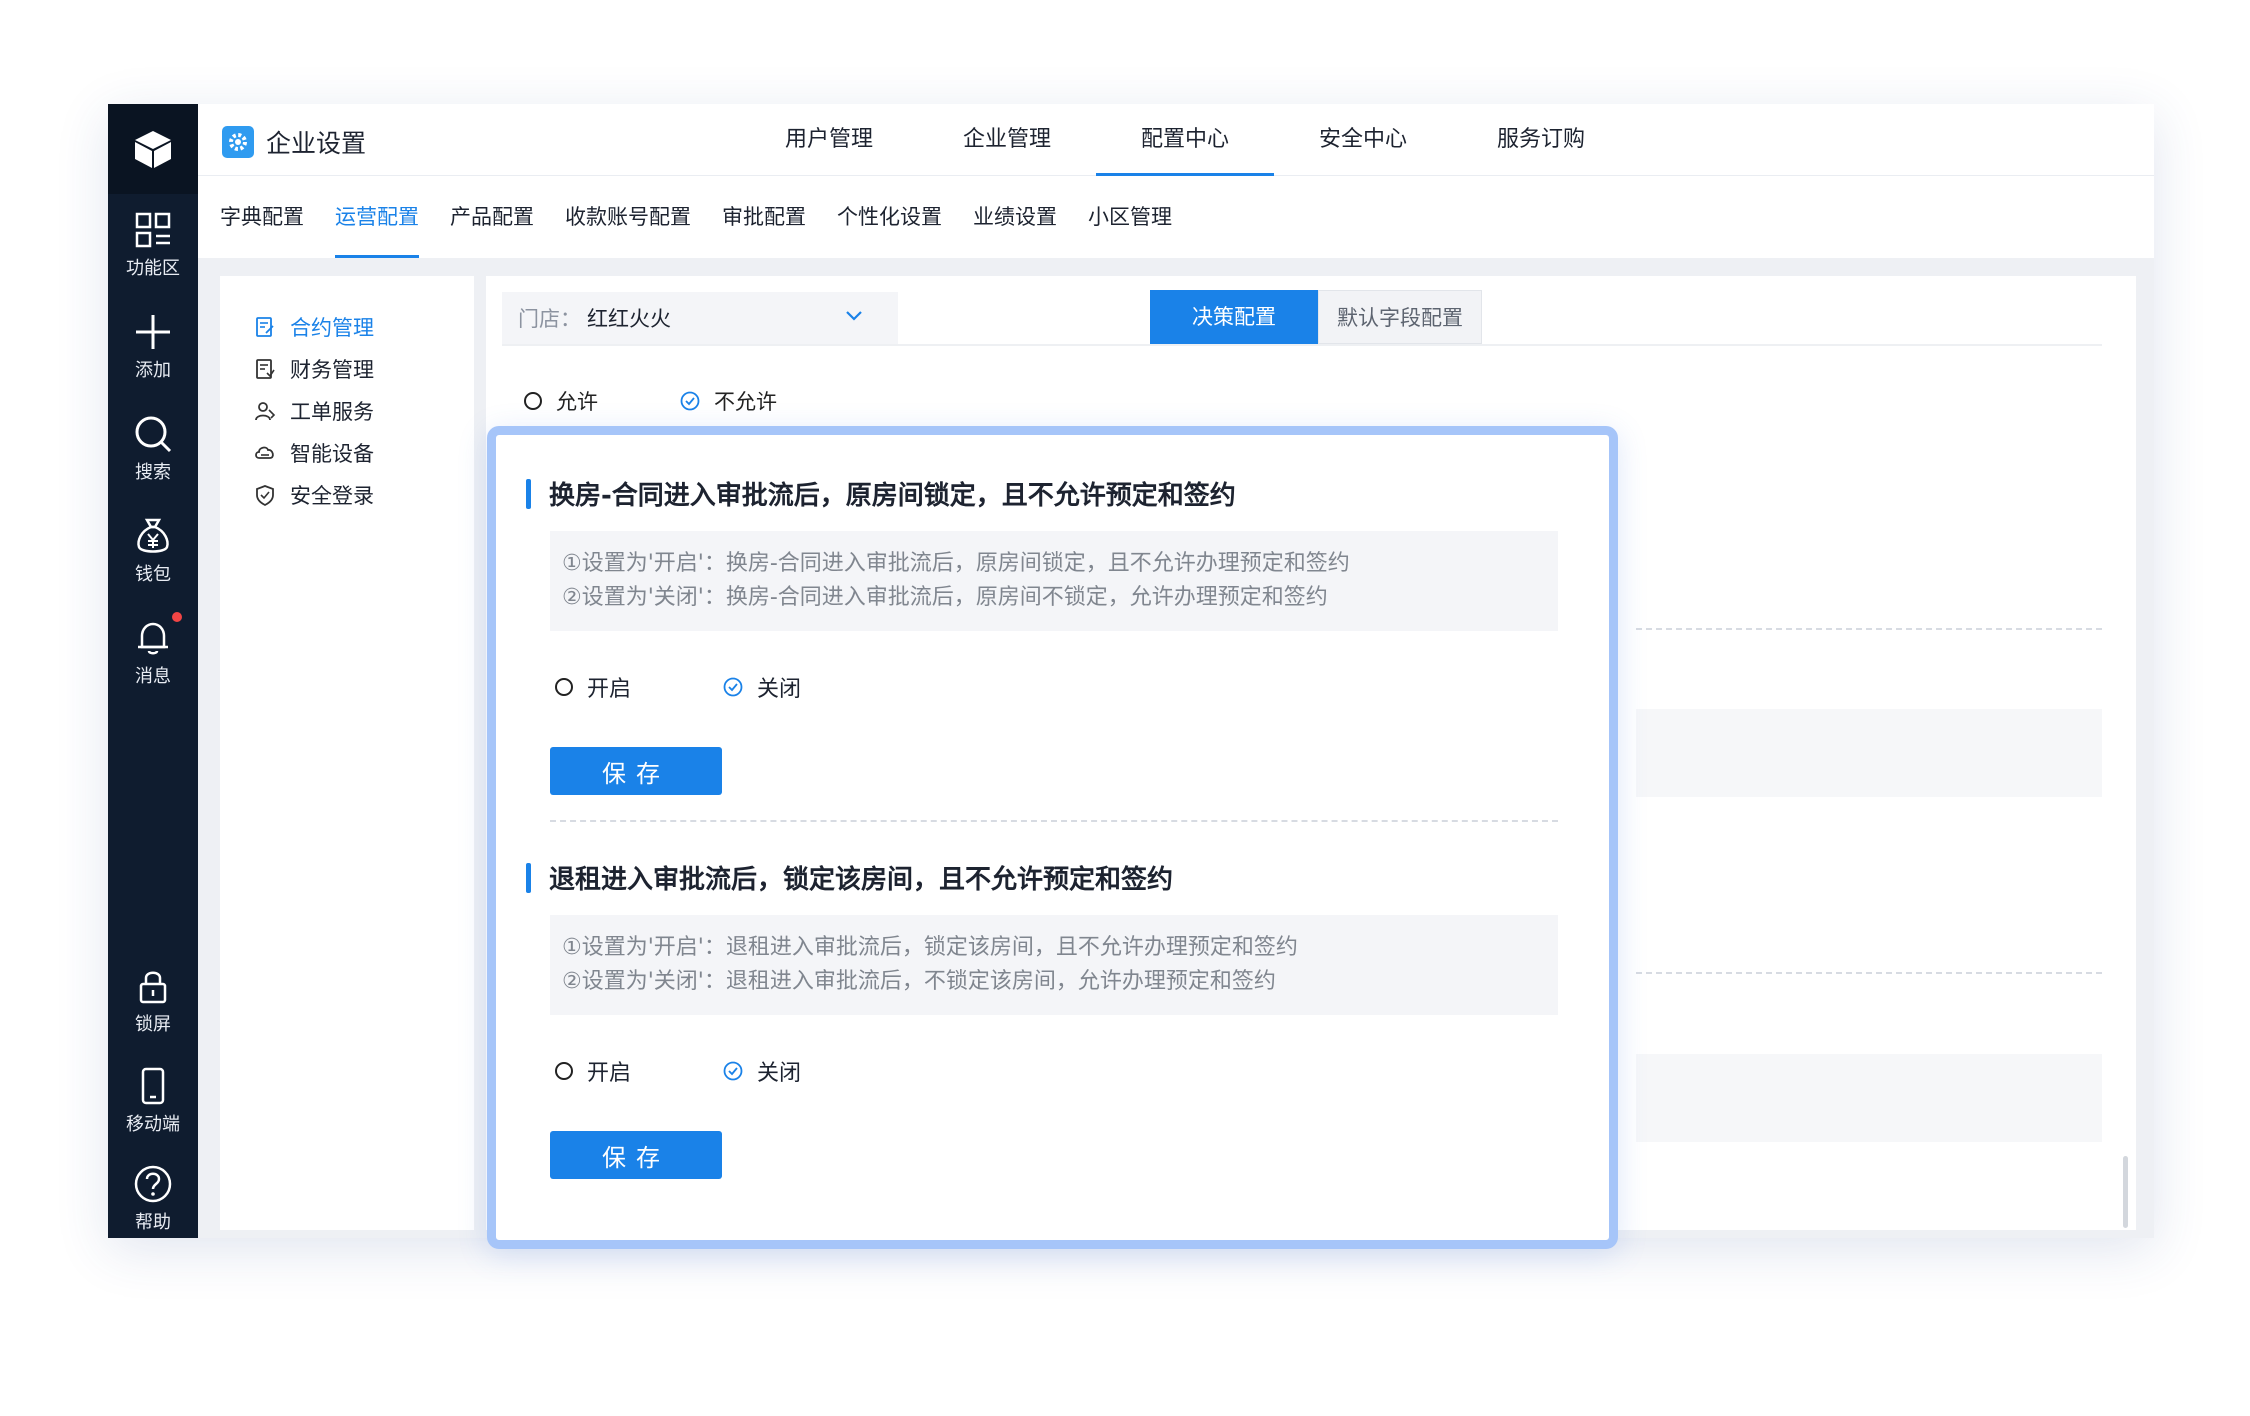  I want to click on search-icon, so click(153, 434).